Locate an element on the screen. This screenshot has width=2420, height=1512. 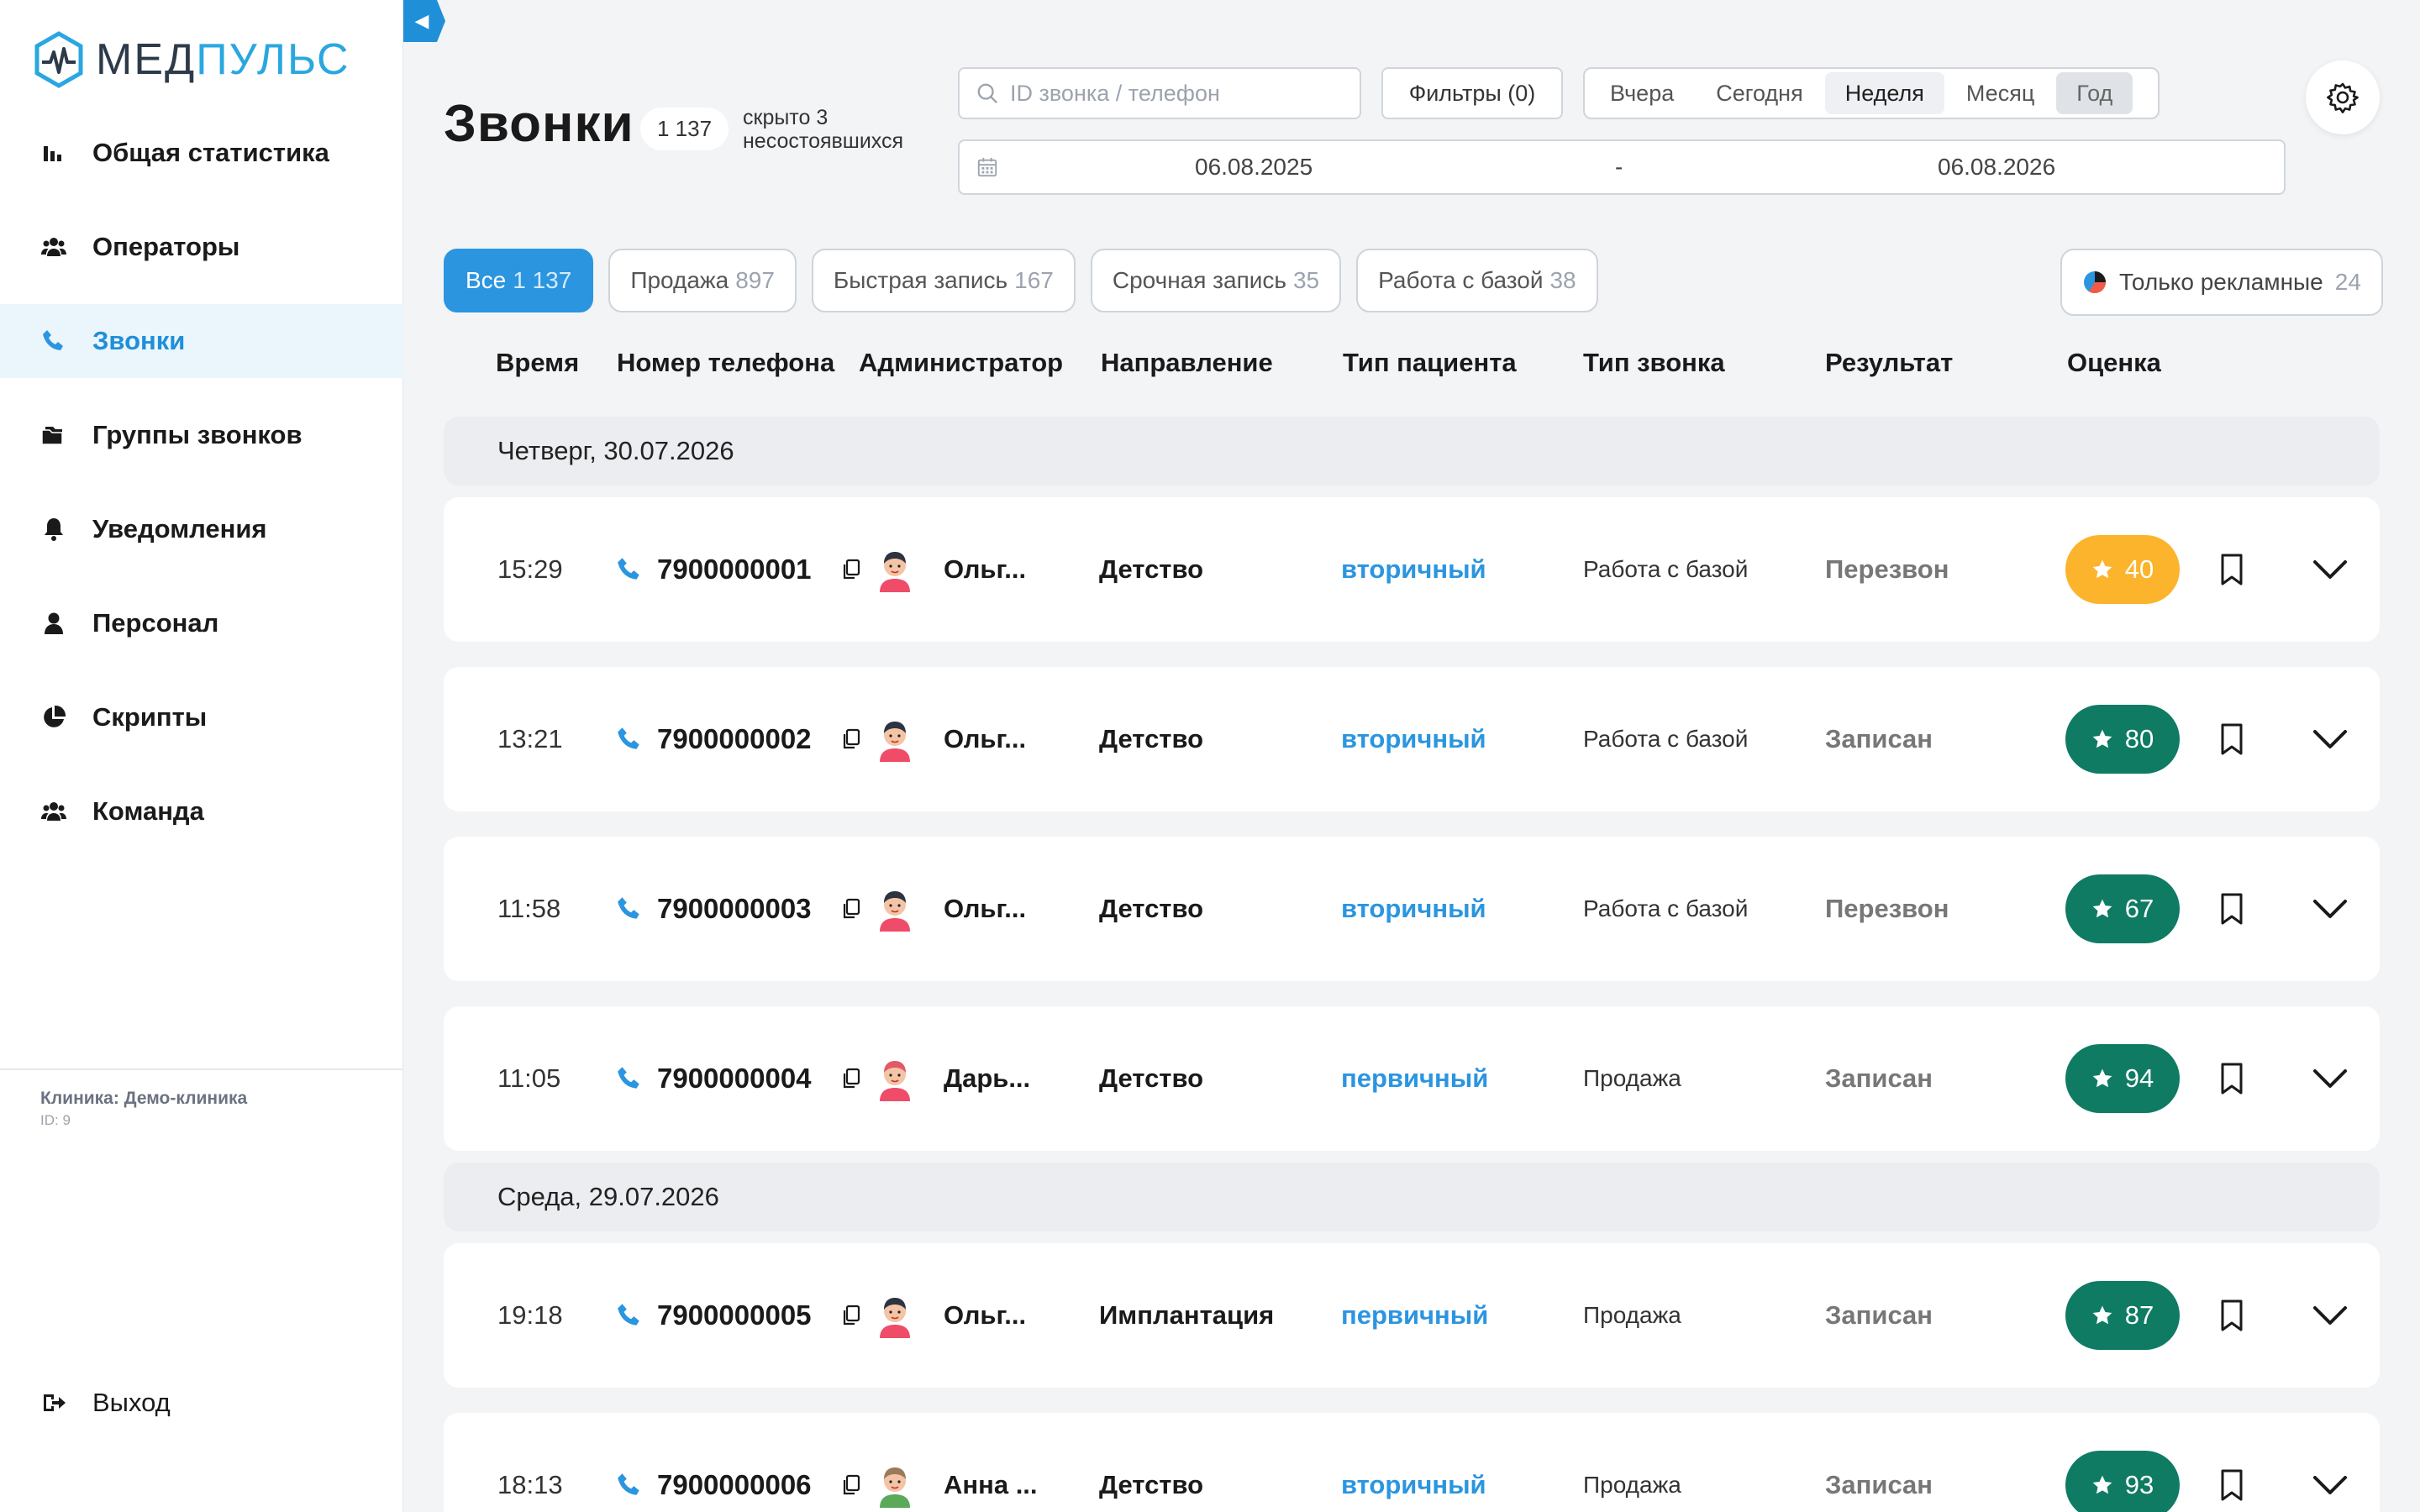
score-value: 80 is located at coordinates (2139, 738).